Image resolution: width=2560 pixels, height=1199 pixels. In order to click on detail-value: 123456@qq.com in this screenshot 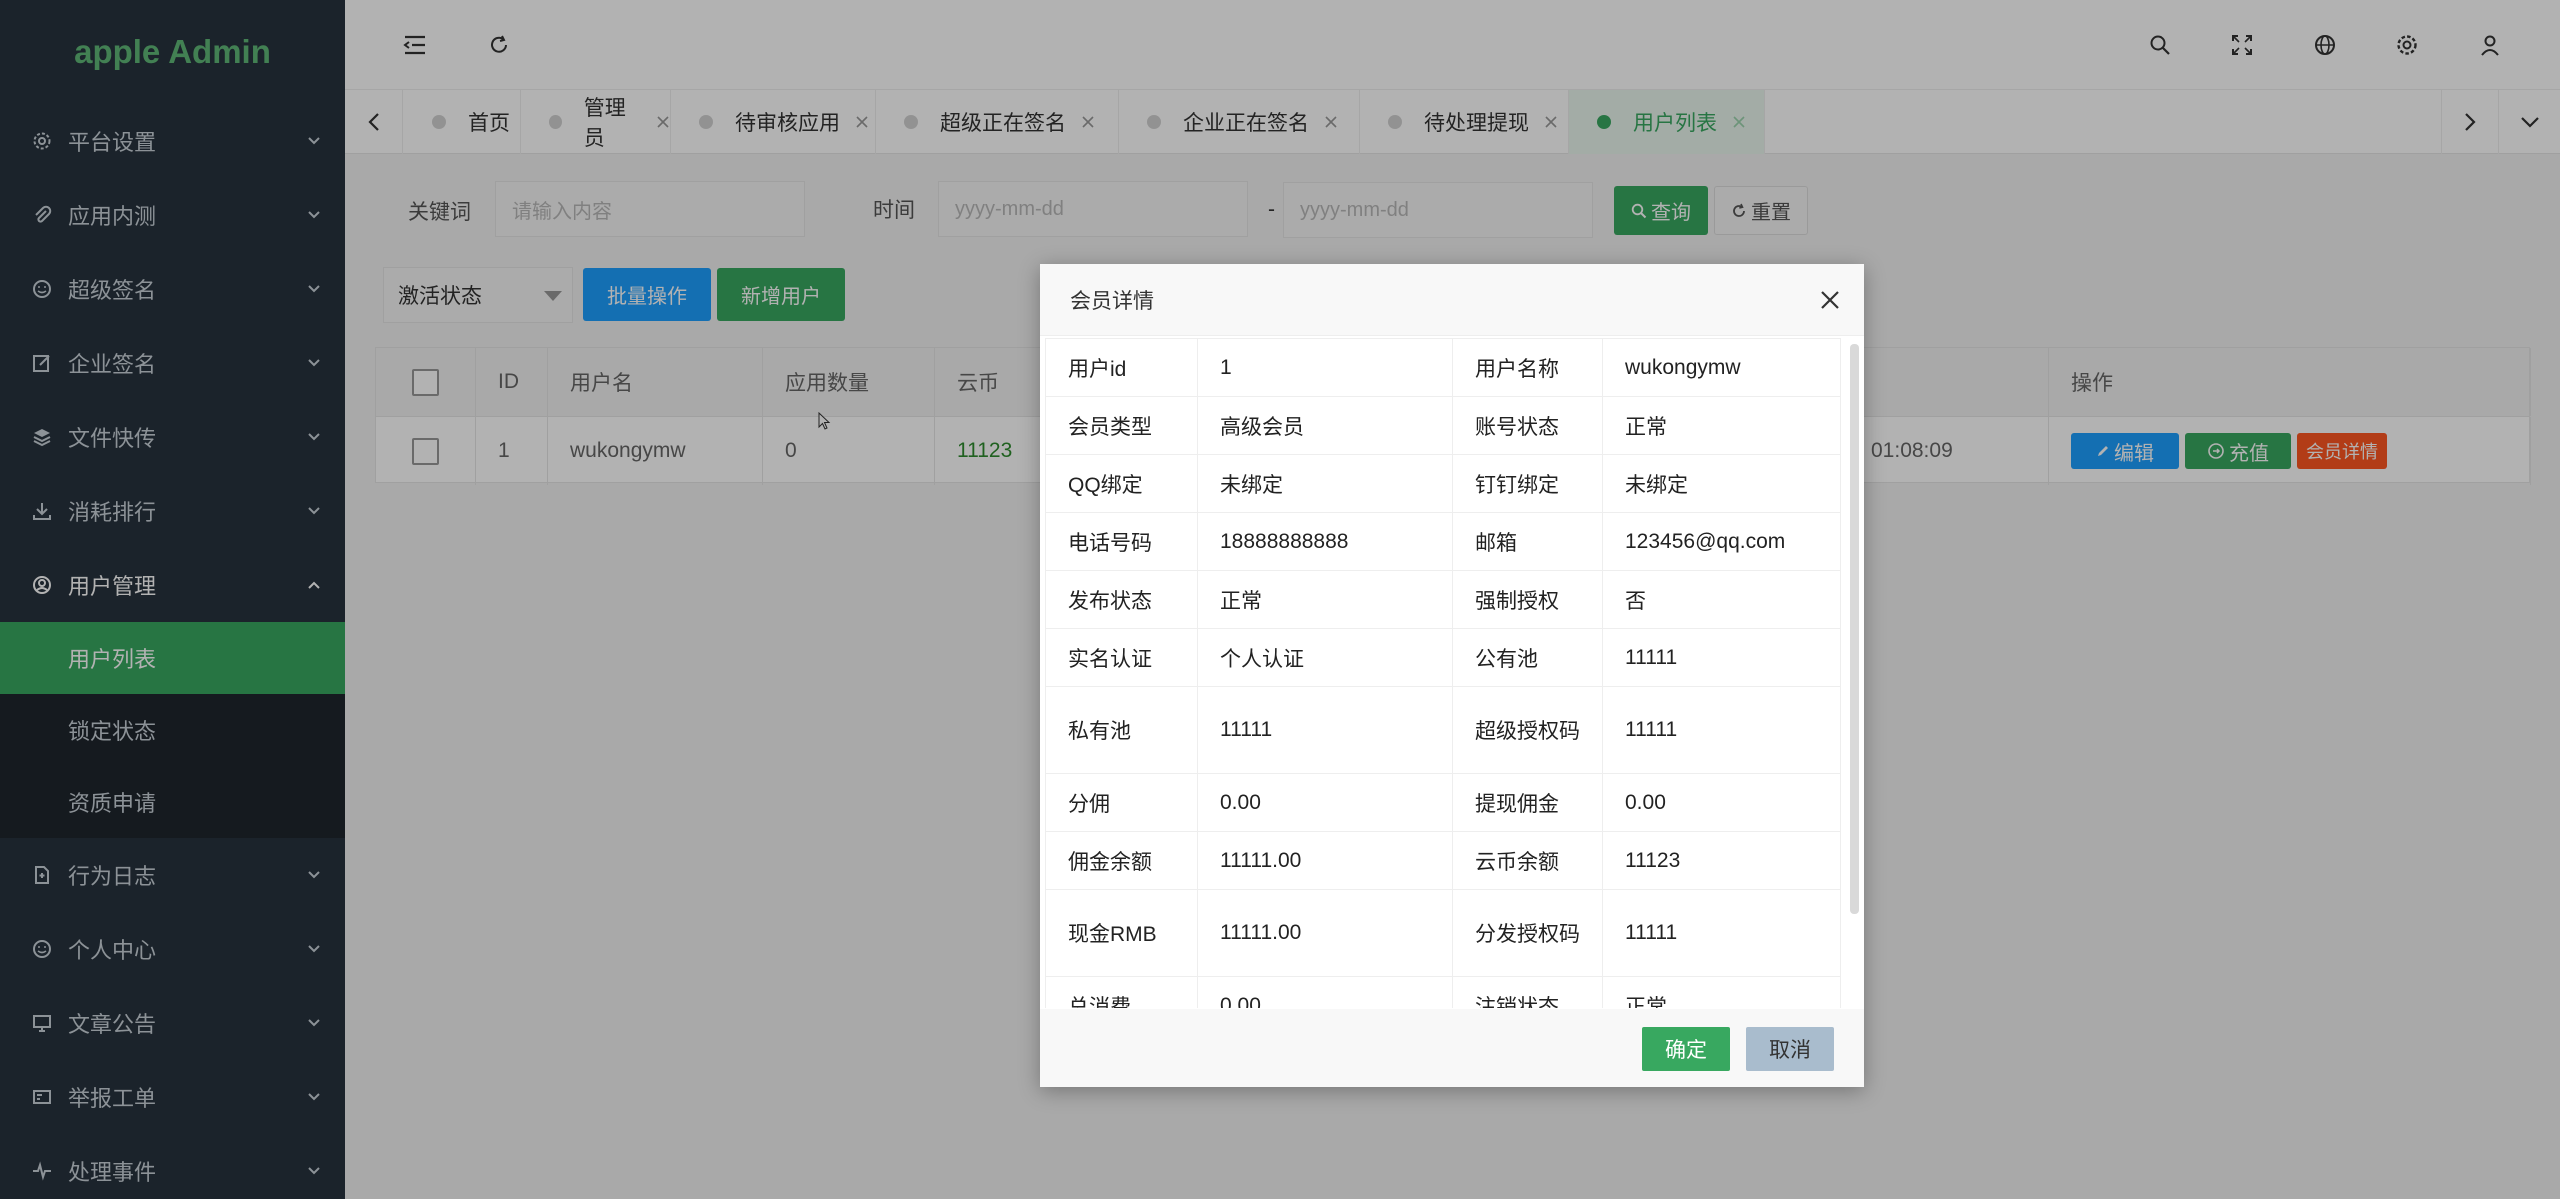, I will do `click(1721, 541)`.